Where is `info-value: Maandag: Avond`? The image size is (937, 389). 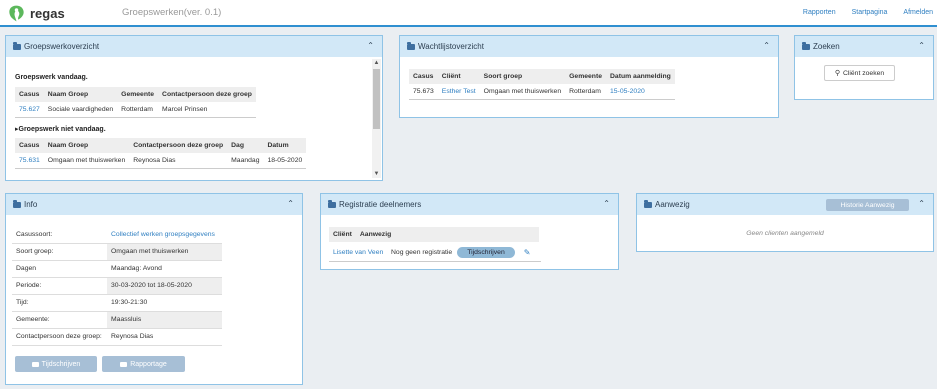
info-value: Maandag: Avond is located at coordinates (164, 269).